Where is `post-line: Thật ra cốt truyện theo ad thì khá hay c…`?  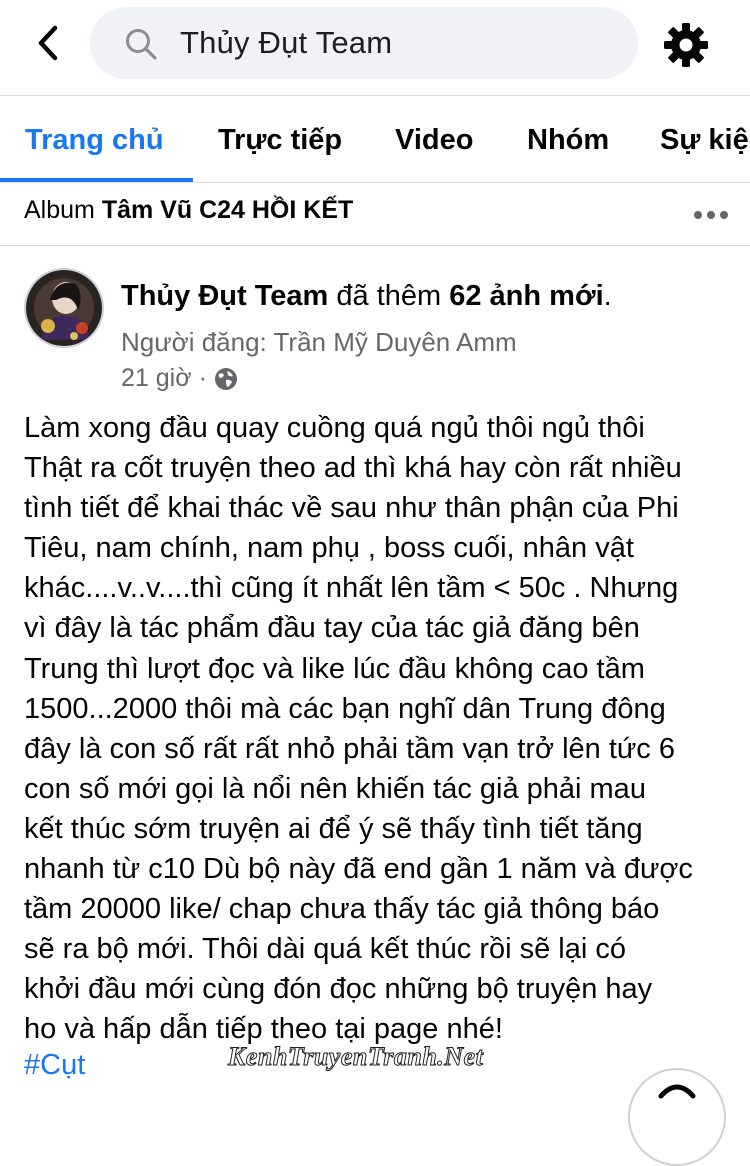
post-line: Thật ra cốt truyện theo ad thì khá hay c… is located at coordinates (353, 468).